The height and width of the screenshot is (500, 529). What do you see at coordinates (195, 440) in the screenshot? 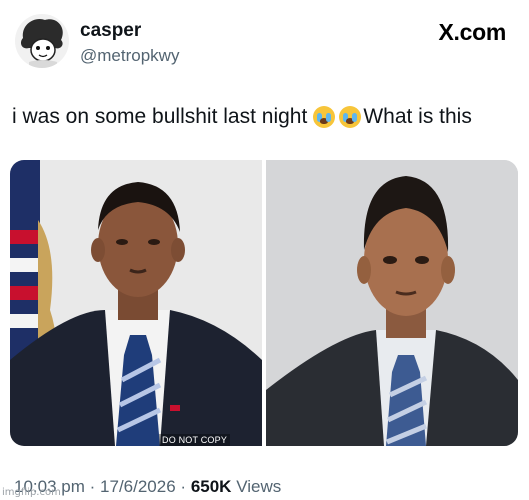
I see `watermark-label: DO NOT COPY` at bounding box center [195, 440].